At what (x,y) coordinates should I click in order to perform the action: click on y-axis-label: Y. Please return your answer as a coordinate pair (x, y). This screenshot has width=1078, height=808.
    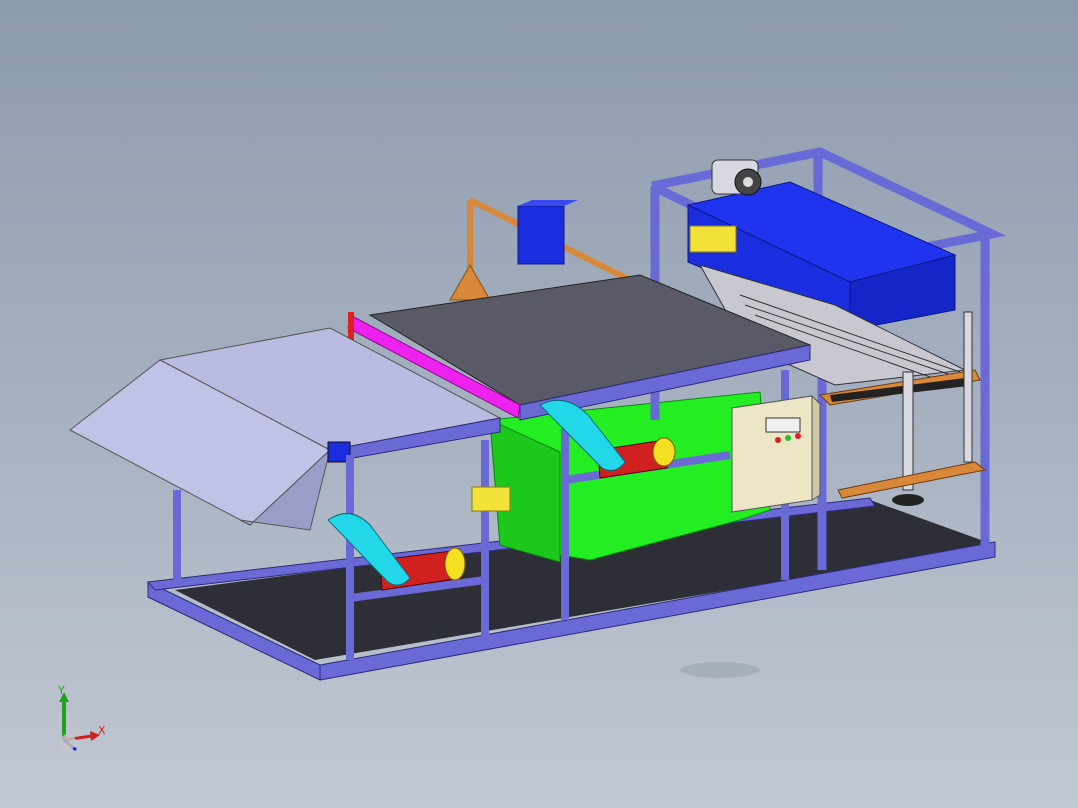
    Looking at the image, I should click on (61, 691).